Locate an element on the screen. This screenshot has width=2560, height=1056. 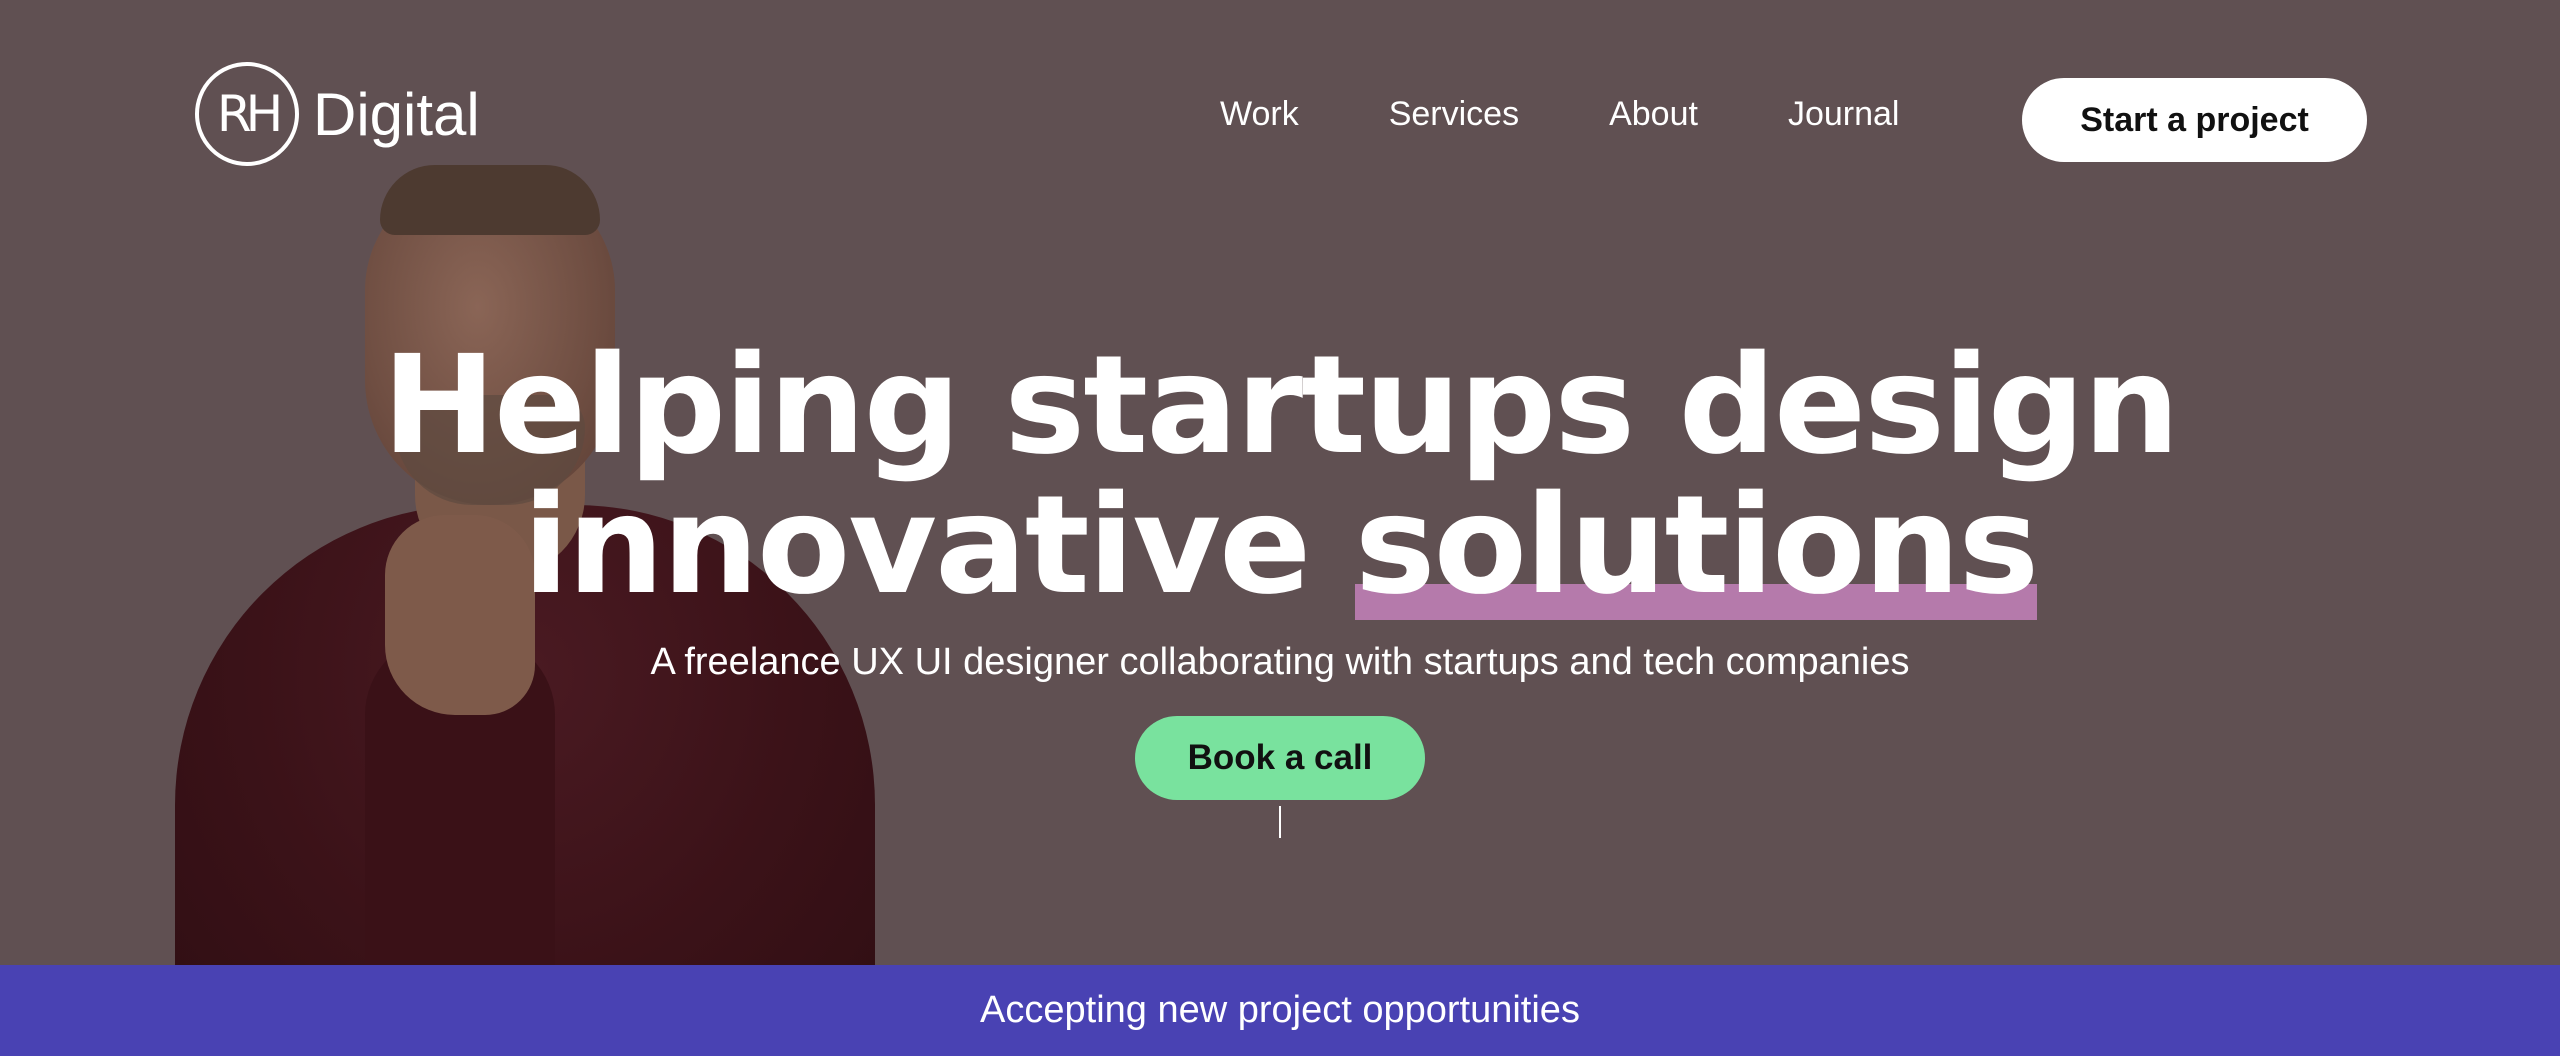
headline-plain-text: innovative is located at coordinates (938, 546).